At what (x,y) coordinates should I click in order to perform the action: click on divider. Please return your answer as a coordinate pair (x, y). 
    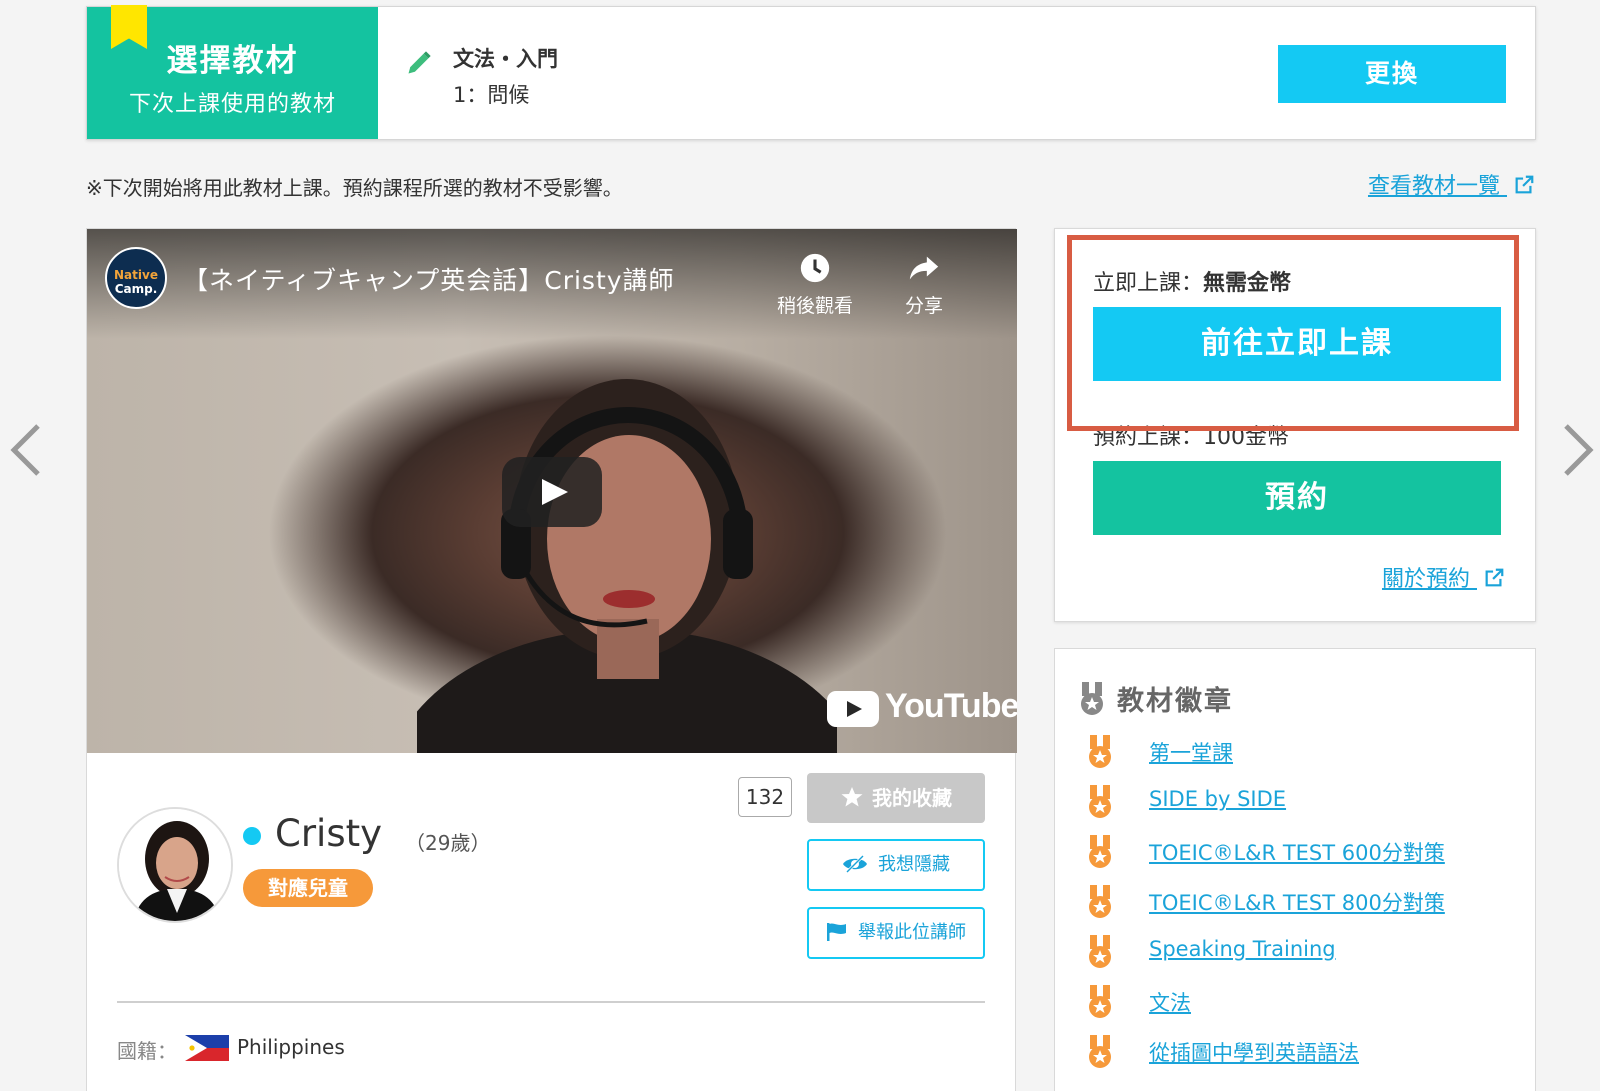
    Looking at the image, I should click on (551, 1002).